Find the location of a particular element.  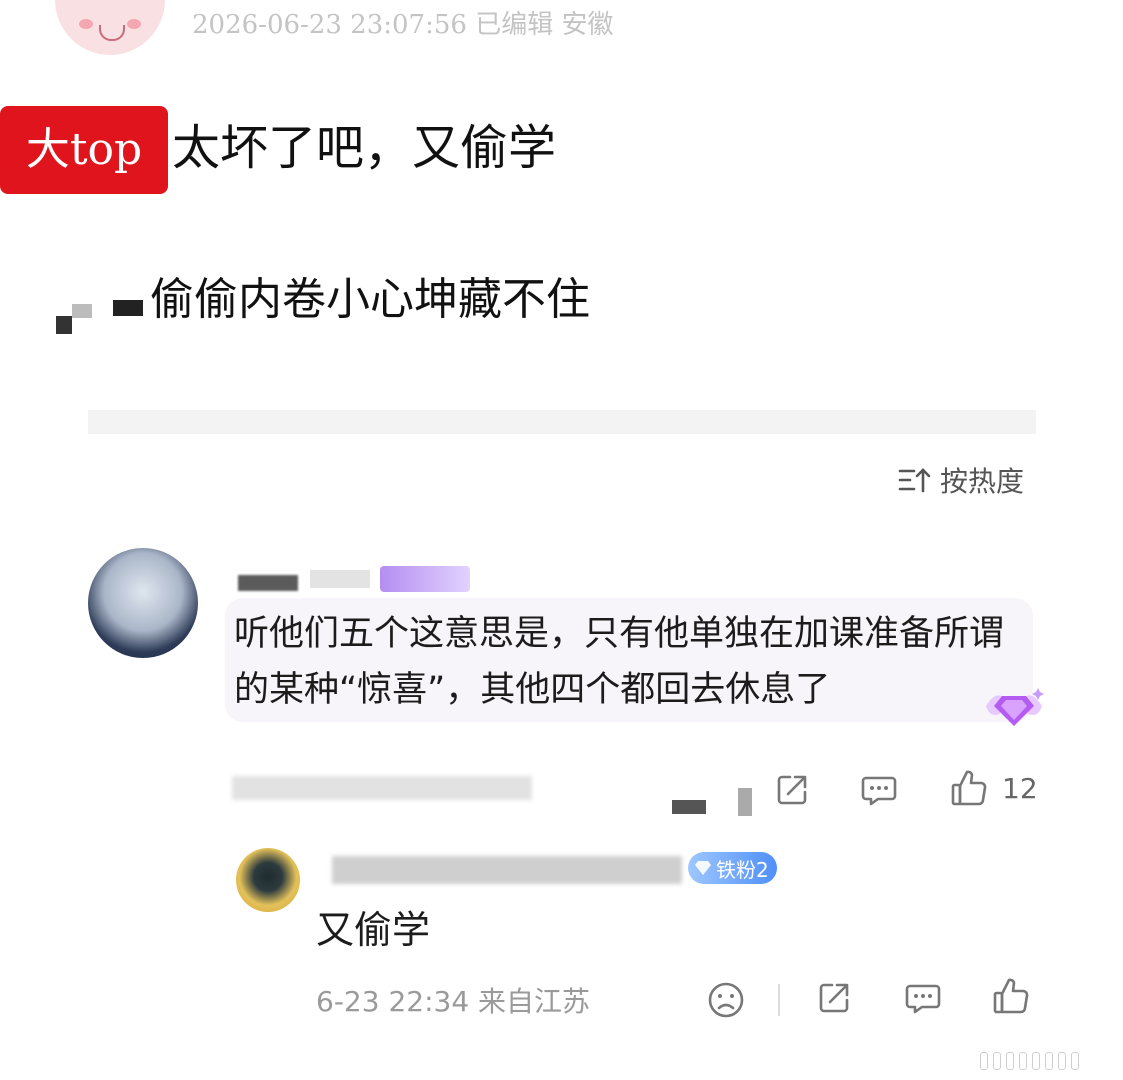

reply-meta: 6-23 22:34 来自江苏 is located at coordinates (453, 1001).